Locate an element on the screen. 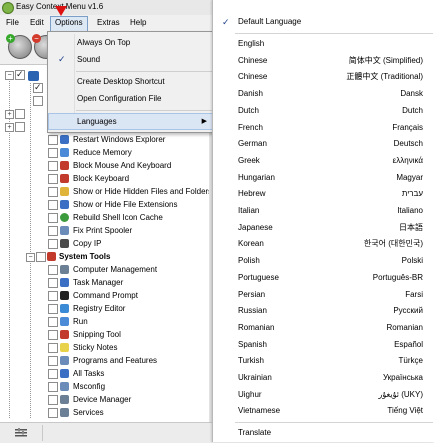  tree-item: Msconfig is located at coordinates (106, 386).